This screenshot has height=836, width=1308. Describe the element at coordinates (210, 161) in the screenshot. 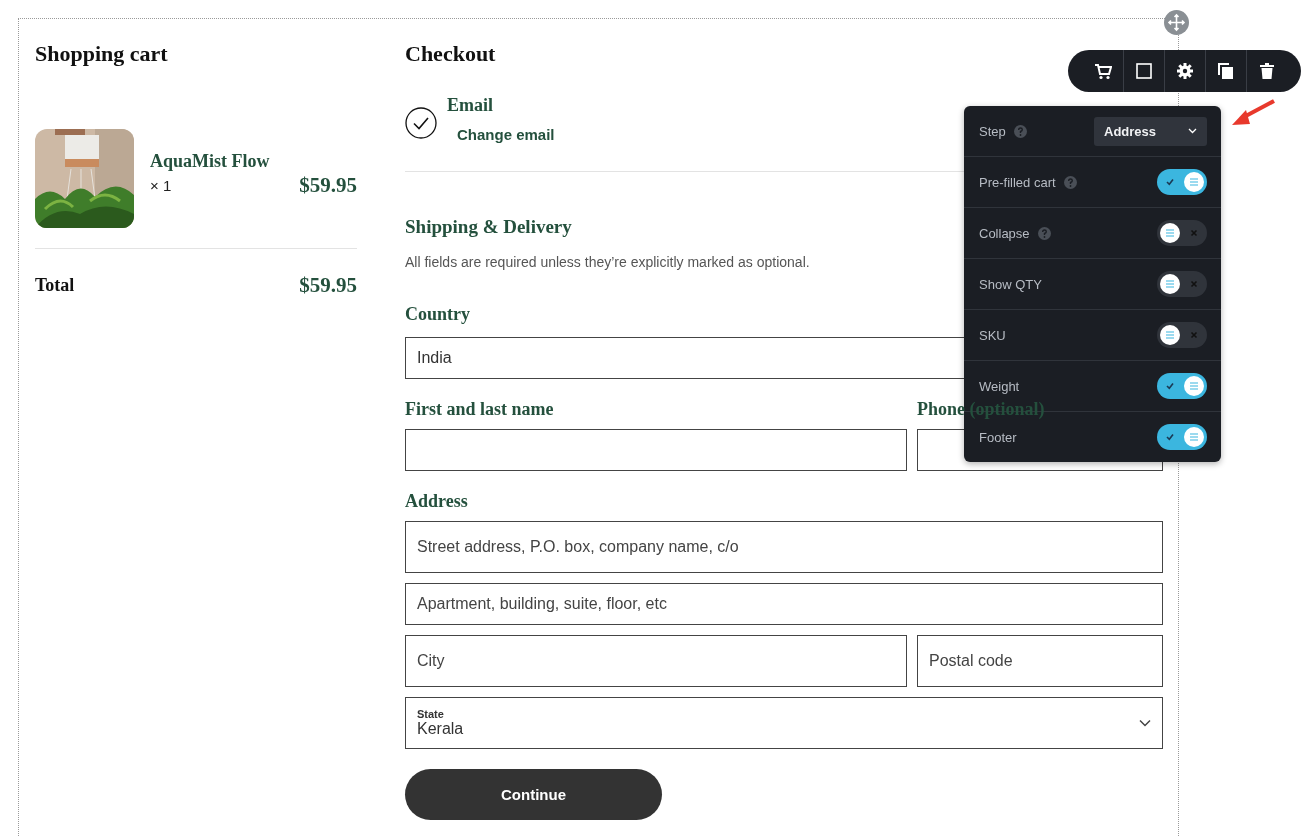

I see `product-name: AquaMist Flow` at that location.